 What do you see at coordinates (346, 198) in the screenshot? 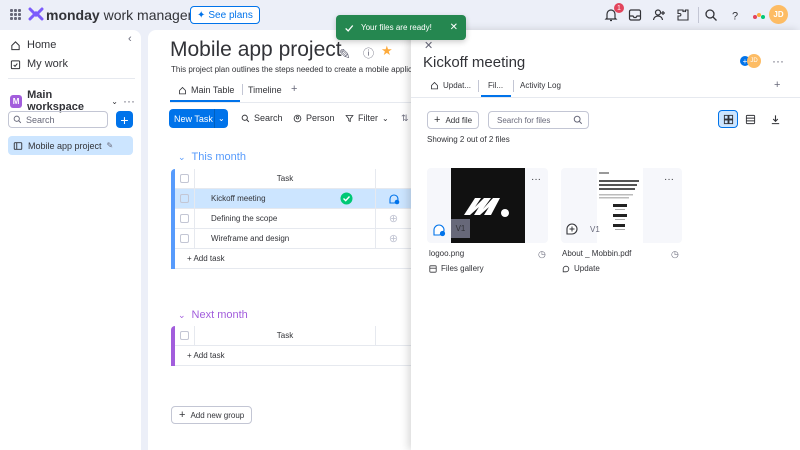
I see `check-circle-icon` at bounding box center [346, 198].